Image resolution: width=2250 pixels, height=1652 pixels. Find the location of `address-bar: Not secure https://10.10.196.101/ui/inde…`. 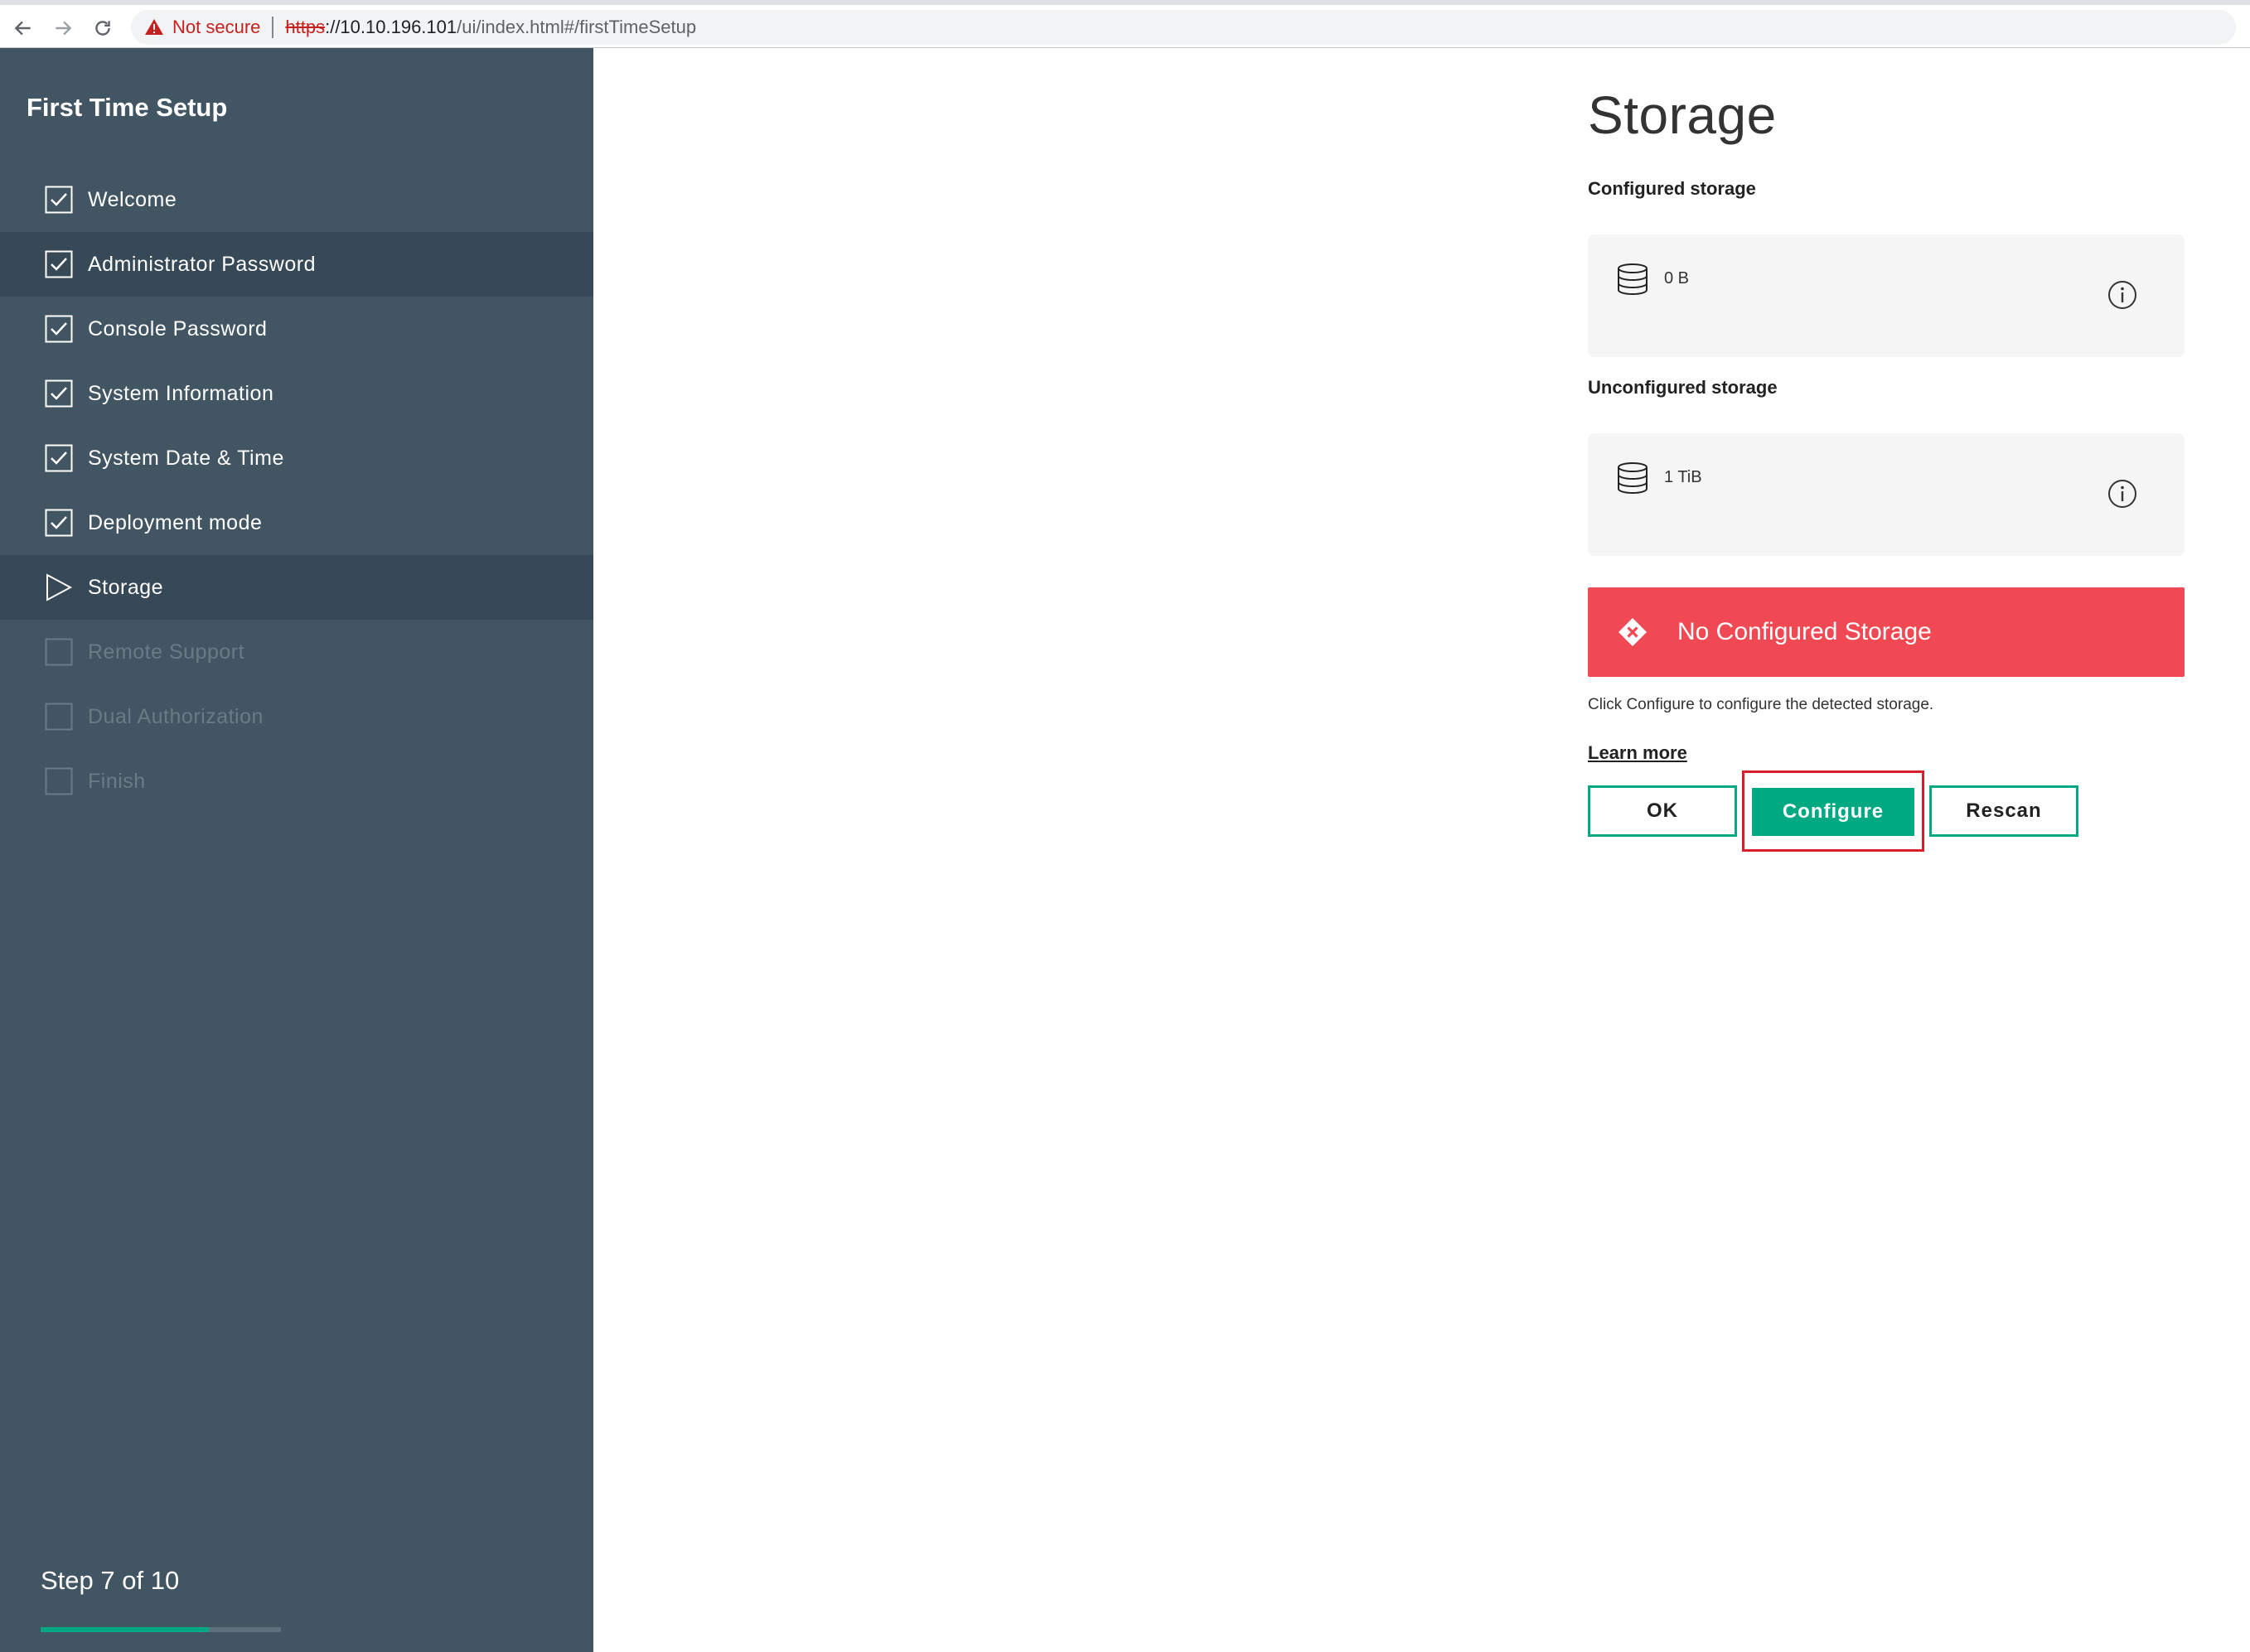

address-bar: Not secure https://10.10.196.101/ui/inde… is located at coordinates (1183, 27).